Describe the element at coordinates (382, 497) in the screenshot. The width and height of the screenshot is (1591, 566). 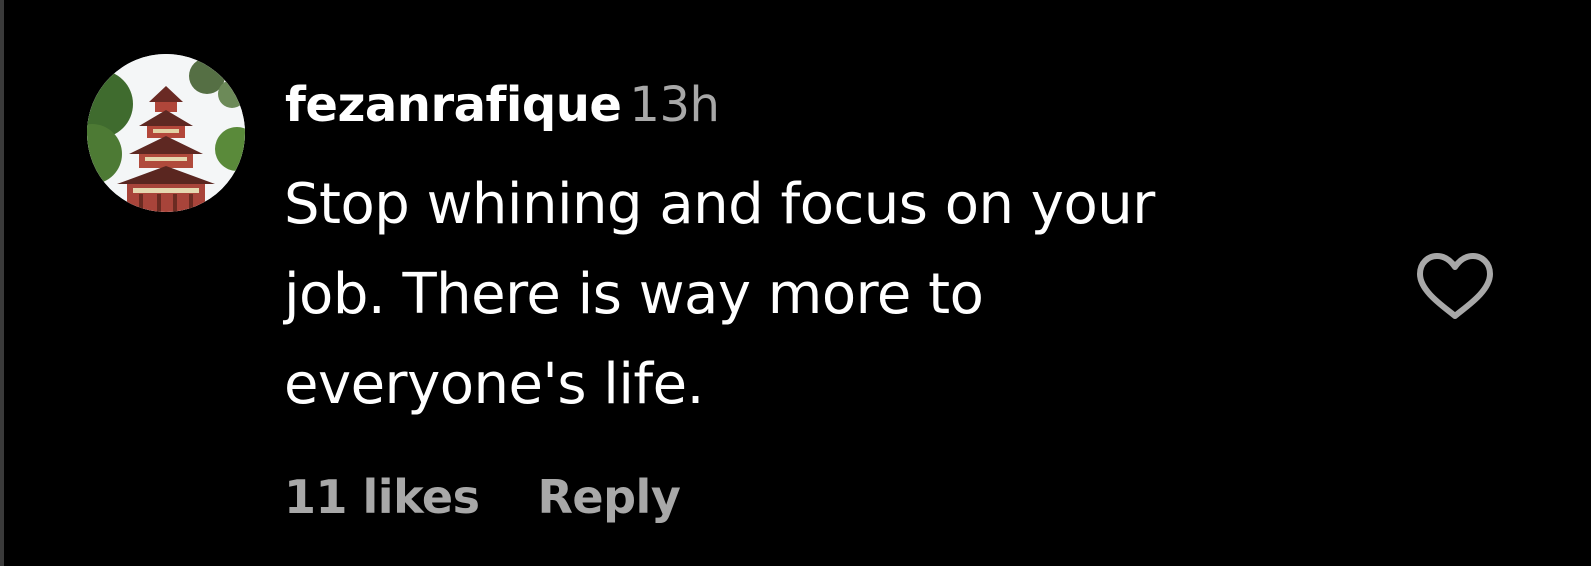
I see `likes-count: 11 likes` at that location.